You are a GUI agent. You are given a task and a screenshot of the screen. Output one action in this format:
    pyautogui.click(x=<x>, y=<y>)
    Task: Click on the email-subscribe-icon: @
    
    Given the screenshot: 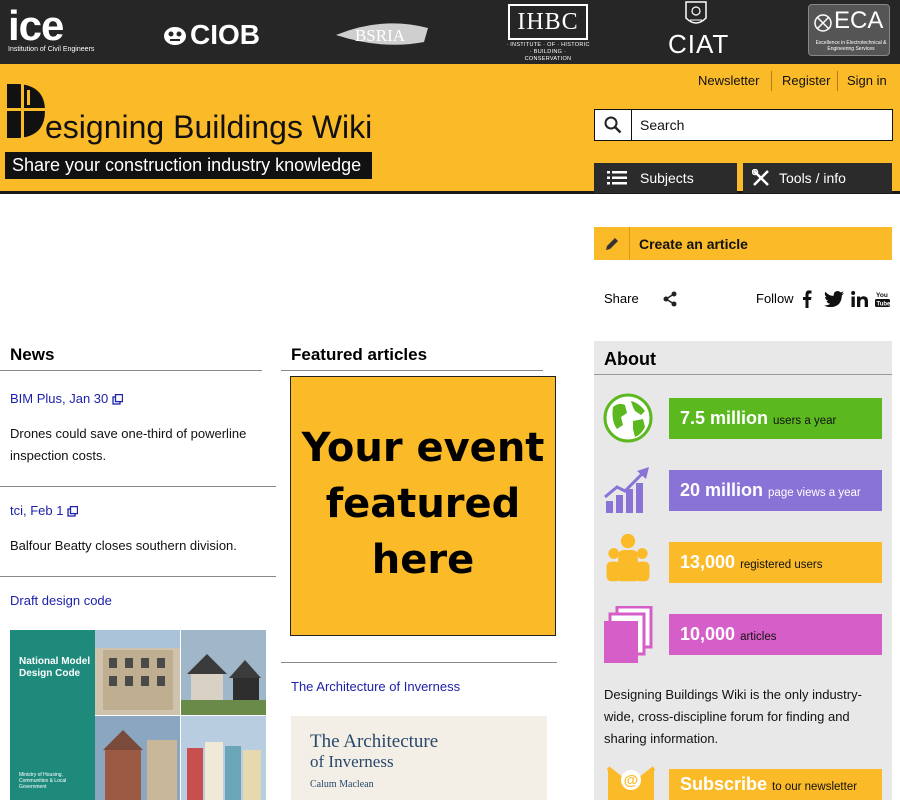 What is the action you would take?
    pyautogui.click(x=631, y=783)
    